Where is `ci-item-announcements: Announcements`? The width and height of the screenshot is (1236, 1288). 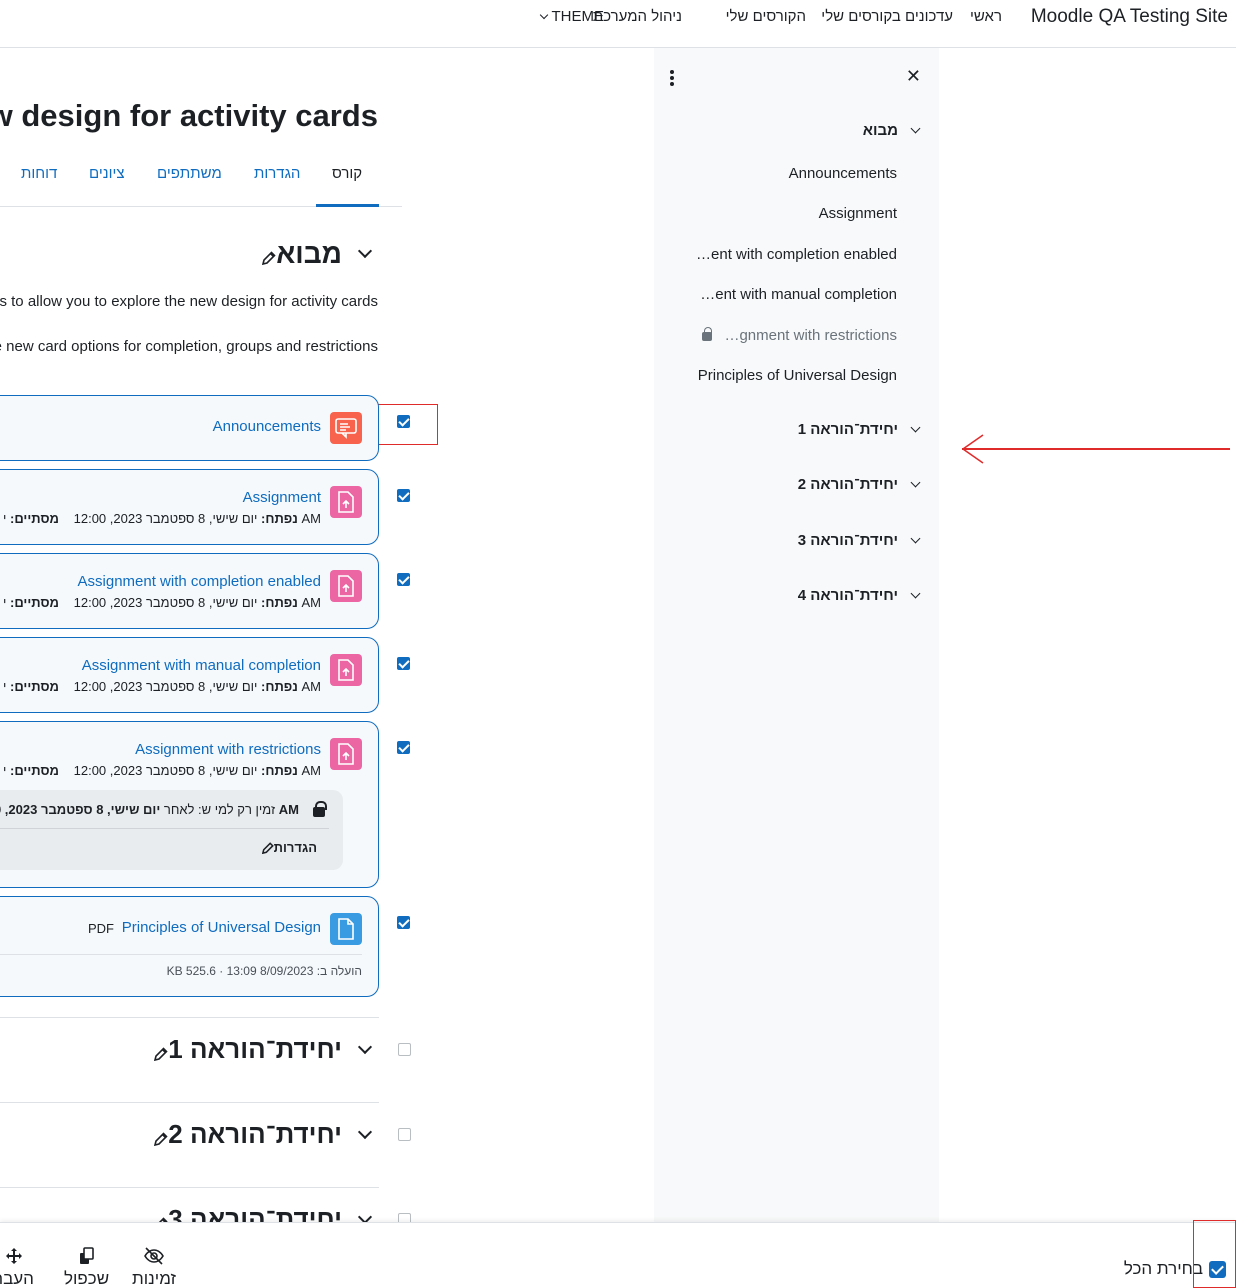
ci-item-announcements: Announcements is located at coordinates (843, 173).